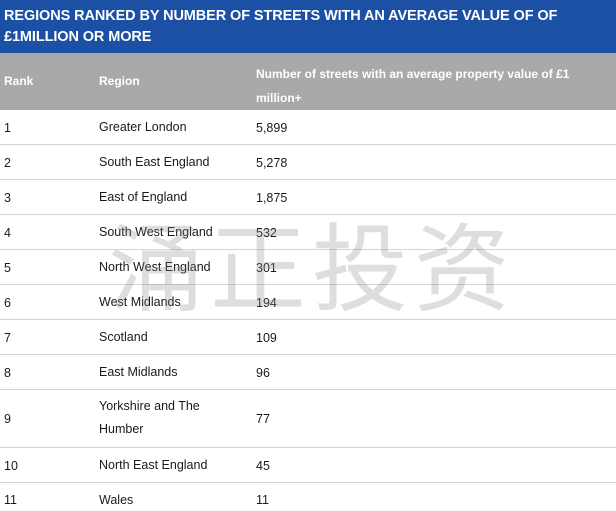 This screenshot has height=512, width=616. Describe the element at coordinates (272, 128) in the screenshot. I see `cell-number-of-streets: 5,899` at that location.